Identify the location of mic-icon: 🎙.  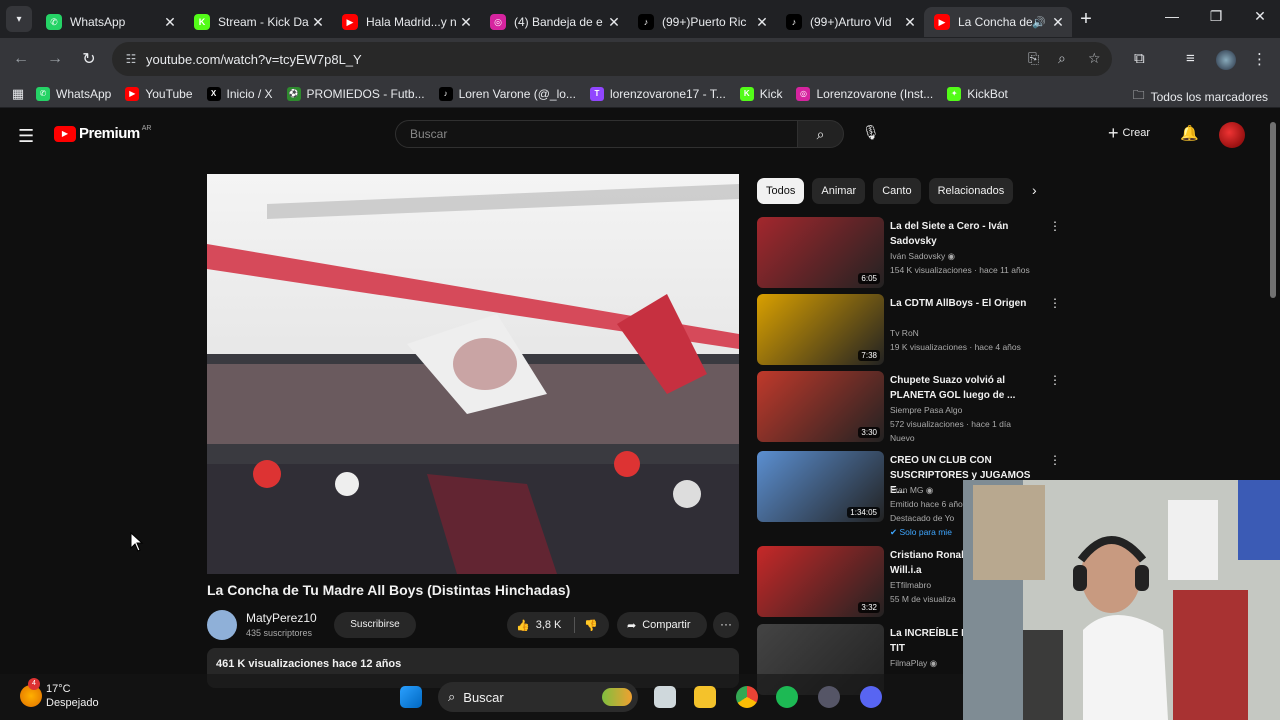
(871, 132).